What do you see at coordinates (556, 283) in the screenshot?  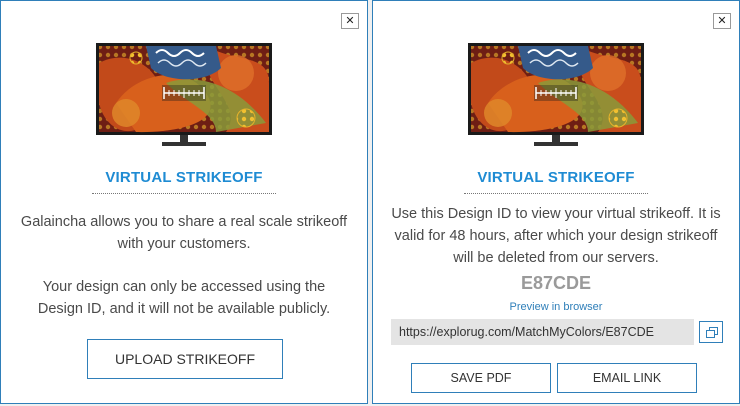 I see `design-id-value: E87CDE` at bounding box center [556, 283].